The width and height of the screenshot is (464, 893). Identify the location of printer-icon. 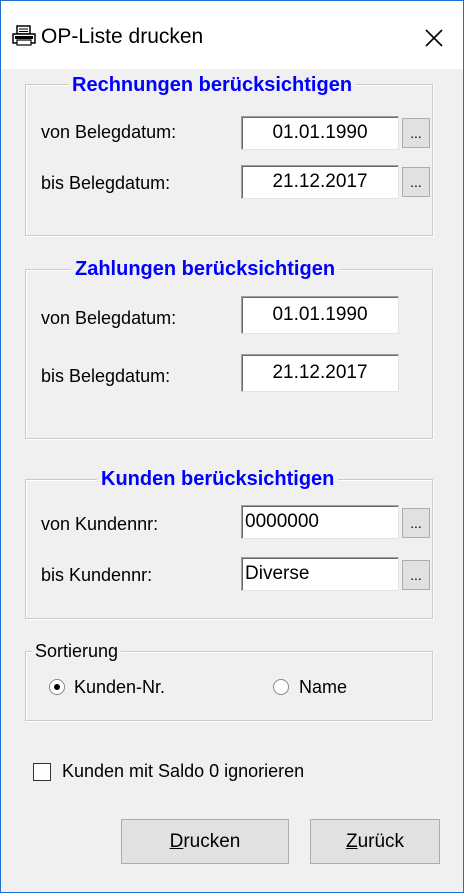
(24, 35).